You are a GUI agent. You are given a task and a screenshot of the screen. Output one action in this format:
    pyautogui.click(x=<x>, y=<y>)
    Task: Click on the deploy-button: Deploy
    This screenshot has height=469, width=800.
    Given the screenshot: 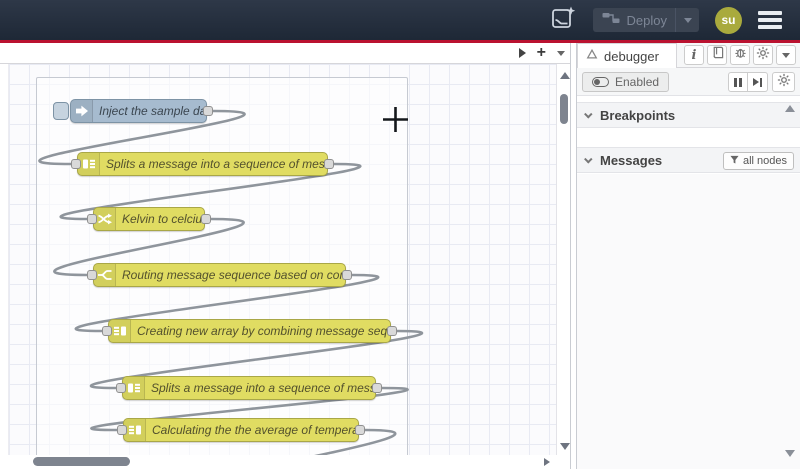 What is the action you would take?
    pyautogui.click(x=645, y=20)
    